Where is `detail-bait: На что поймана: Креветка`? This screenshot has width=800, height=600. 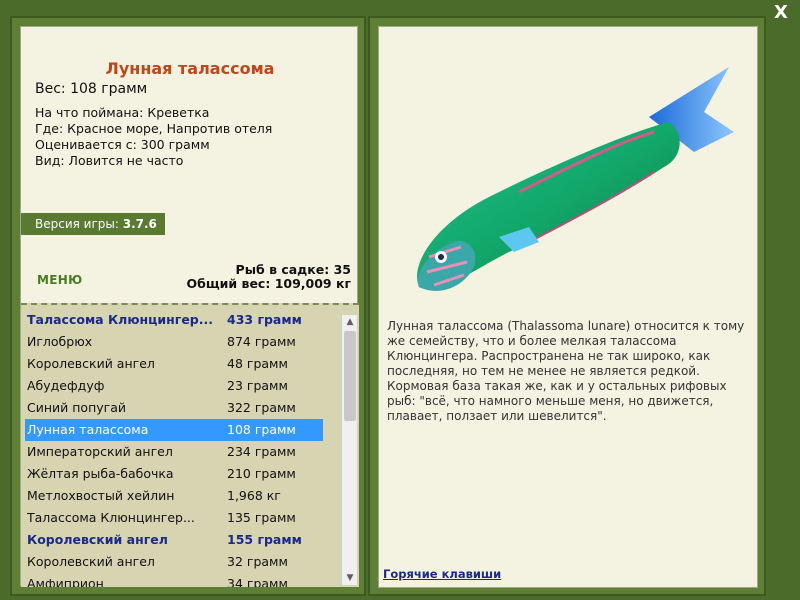 detail-bait: На что поймана: Креветка is located at coordinates (122, 112).